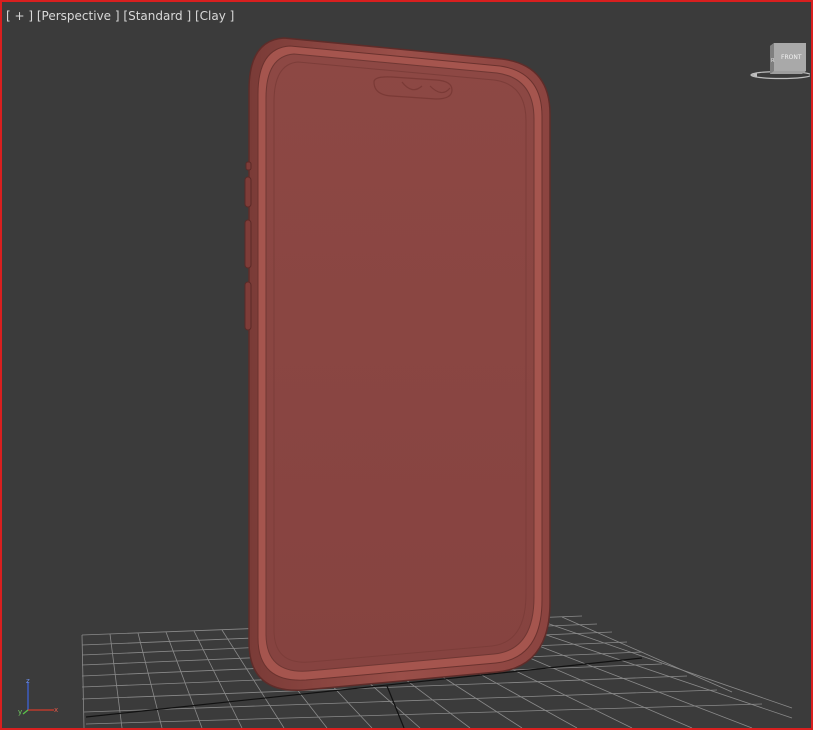 This screenshot has height=730, width=813. I want to click on viewcube-front-label: FRONT, so click(791, 57).